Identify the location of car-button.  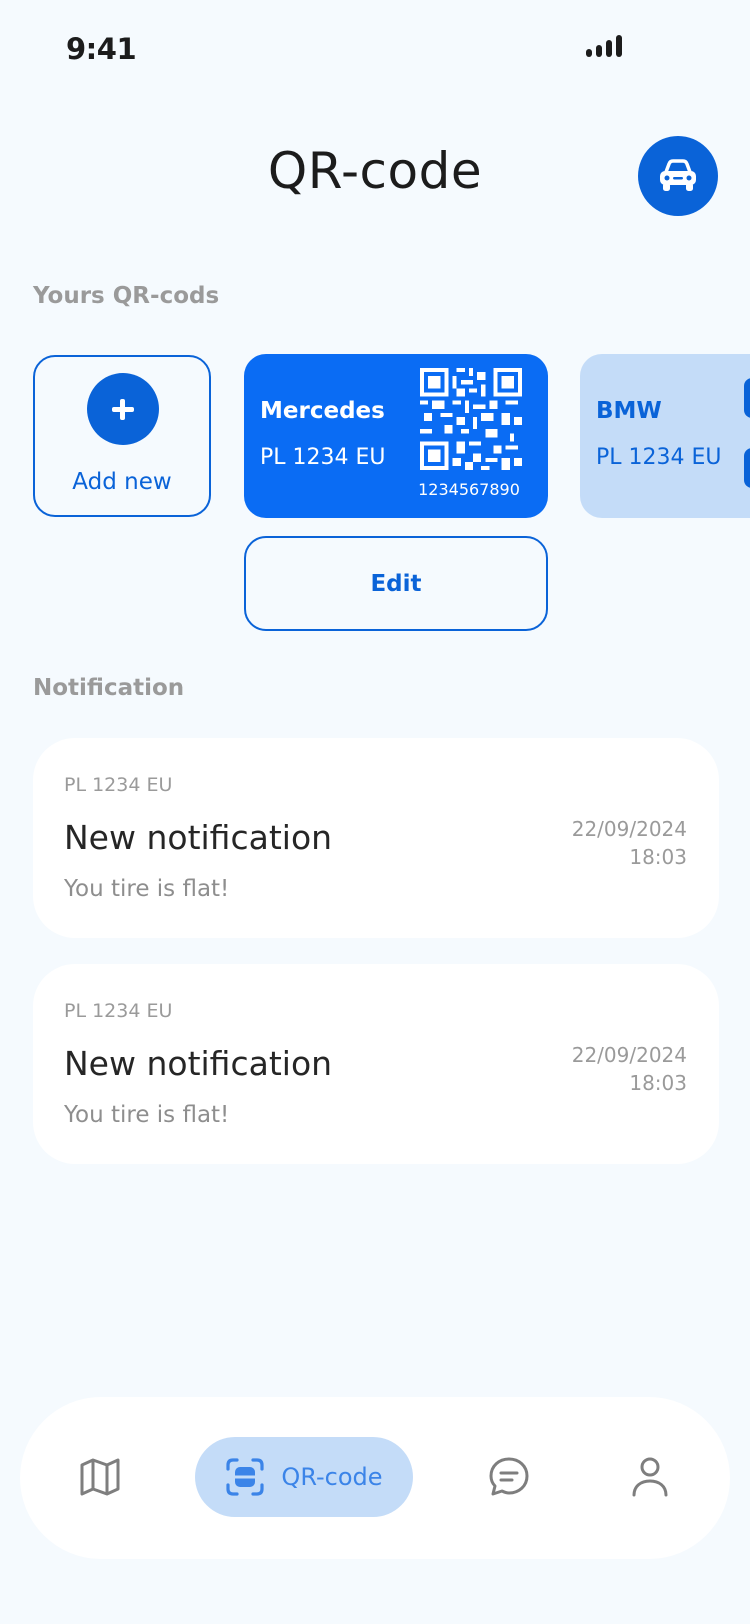
(678, 176).